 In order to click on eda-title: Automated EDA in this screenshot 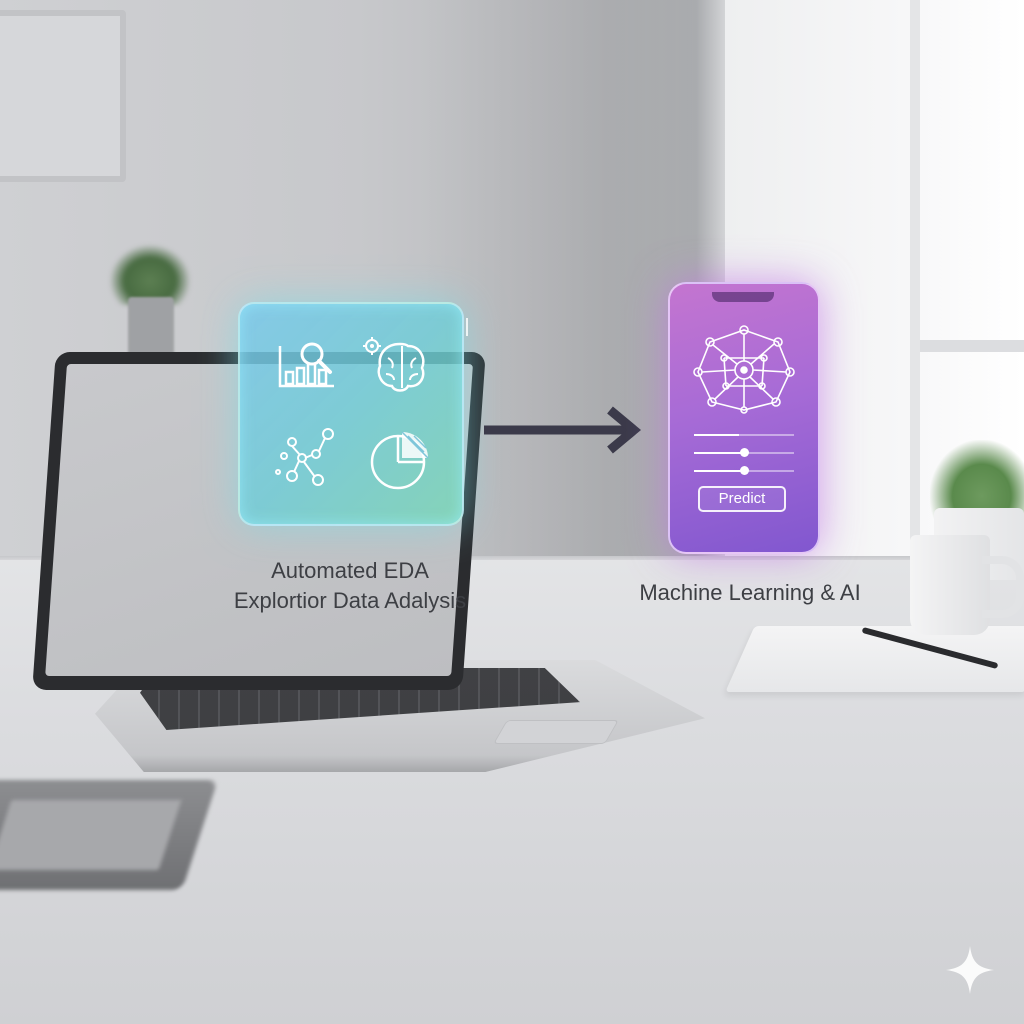, I will do `click(350, 570)`.